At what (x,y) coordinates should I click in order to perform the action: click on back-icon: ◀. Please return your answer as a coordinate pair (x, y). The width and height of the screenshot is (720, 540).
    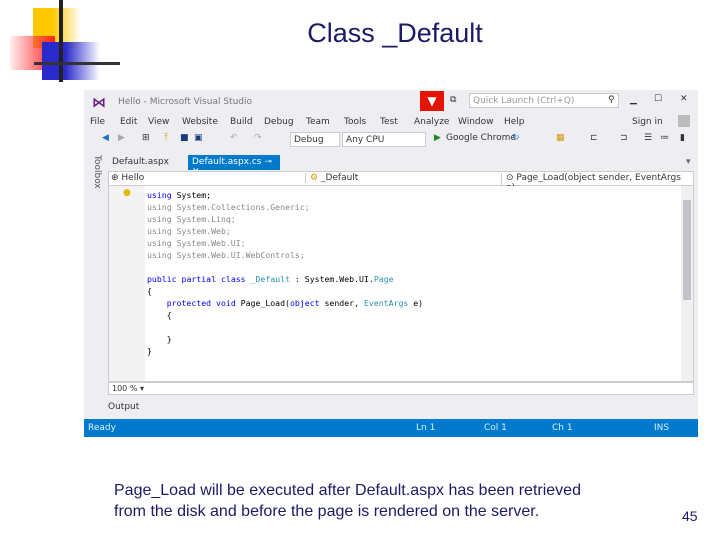
    Looking at the image, I should click on (105, 138).